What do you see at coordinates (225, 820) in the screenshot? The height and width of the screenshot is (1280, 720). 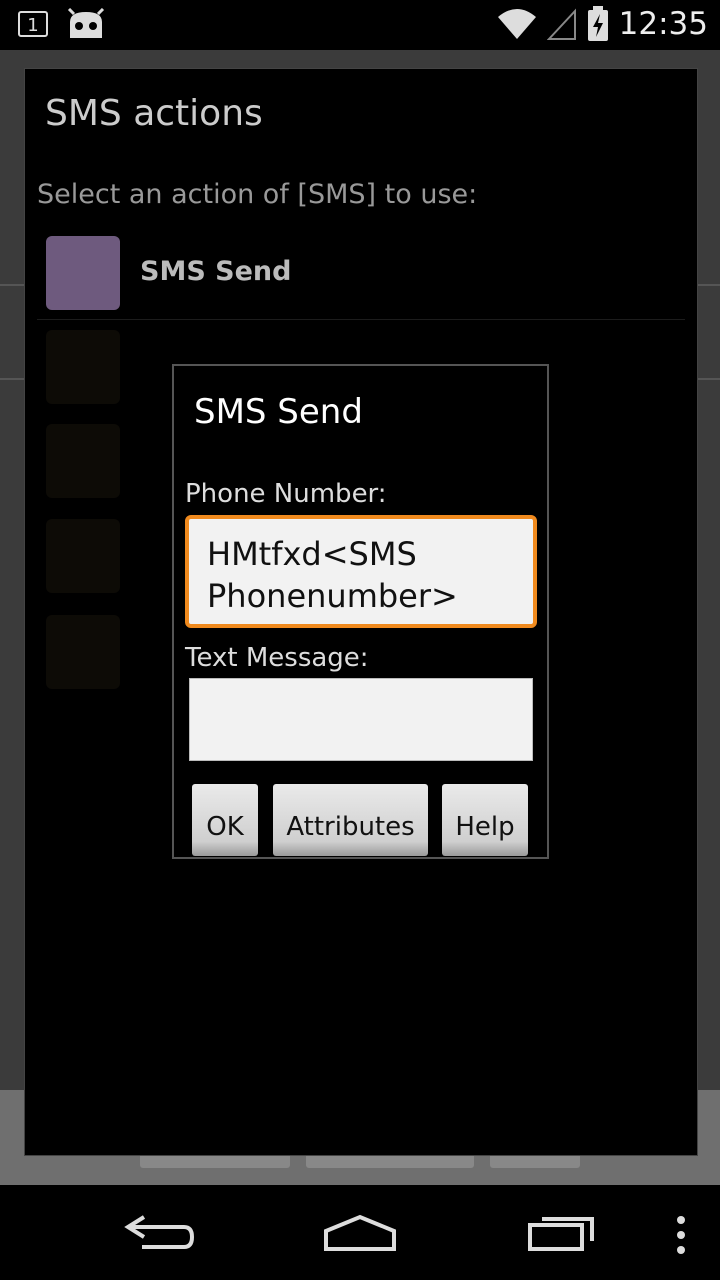 I see `ok-button: OK` at bounding box center [225, 820].